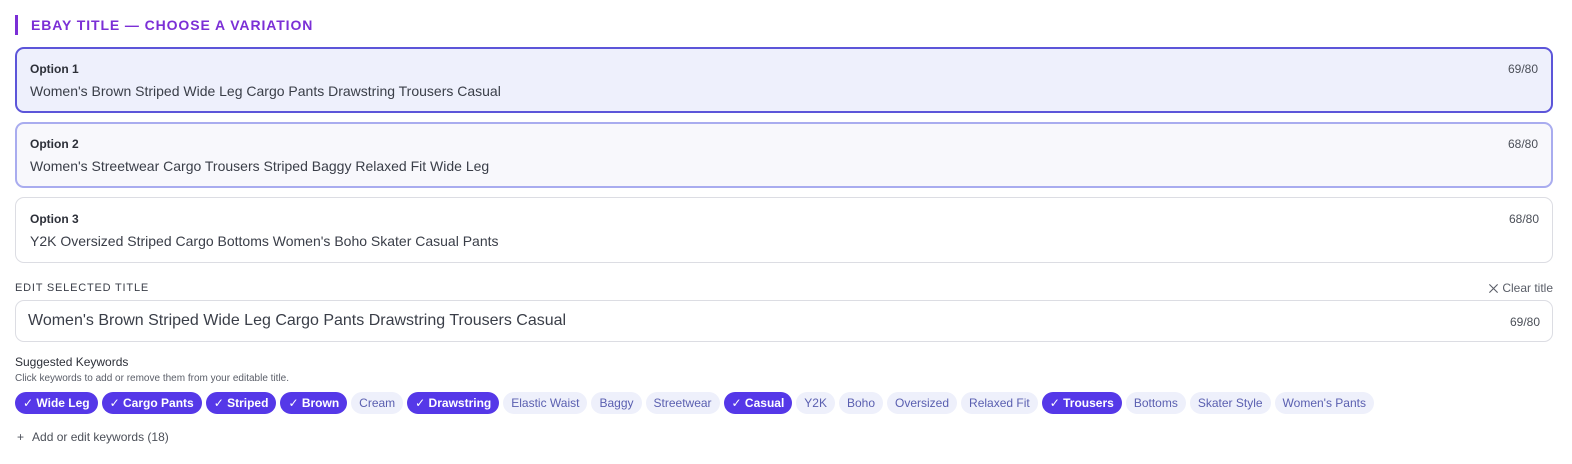 The image size is (1572, 464). I want to click on keyword-chip: ✓ Trousers, so click(1081, 403).